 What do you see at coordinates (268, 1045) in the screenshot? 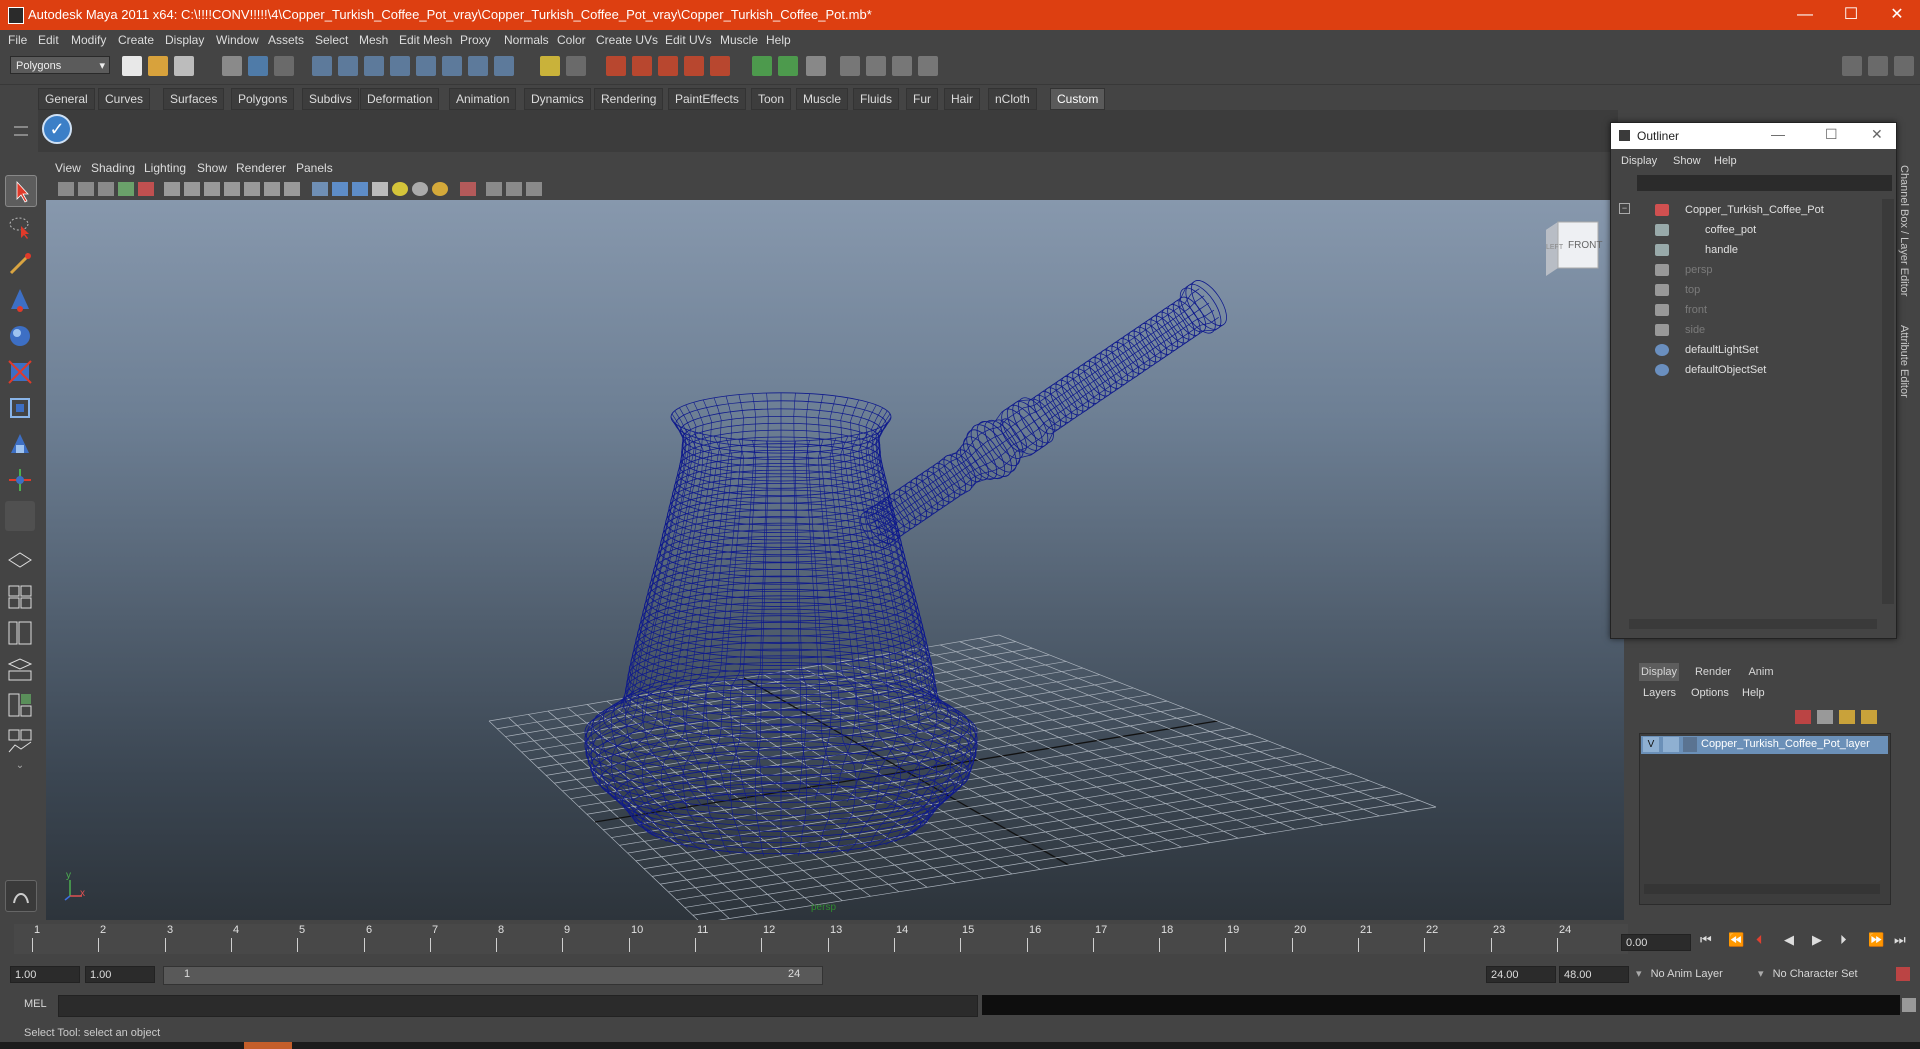
I see `taskbar-active-app` at bounding box center [268, 1045].